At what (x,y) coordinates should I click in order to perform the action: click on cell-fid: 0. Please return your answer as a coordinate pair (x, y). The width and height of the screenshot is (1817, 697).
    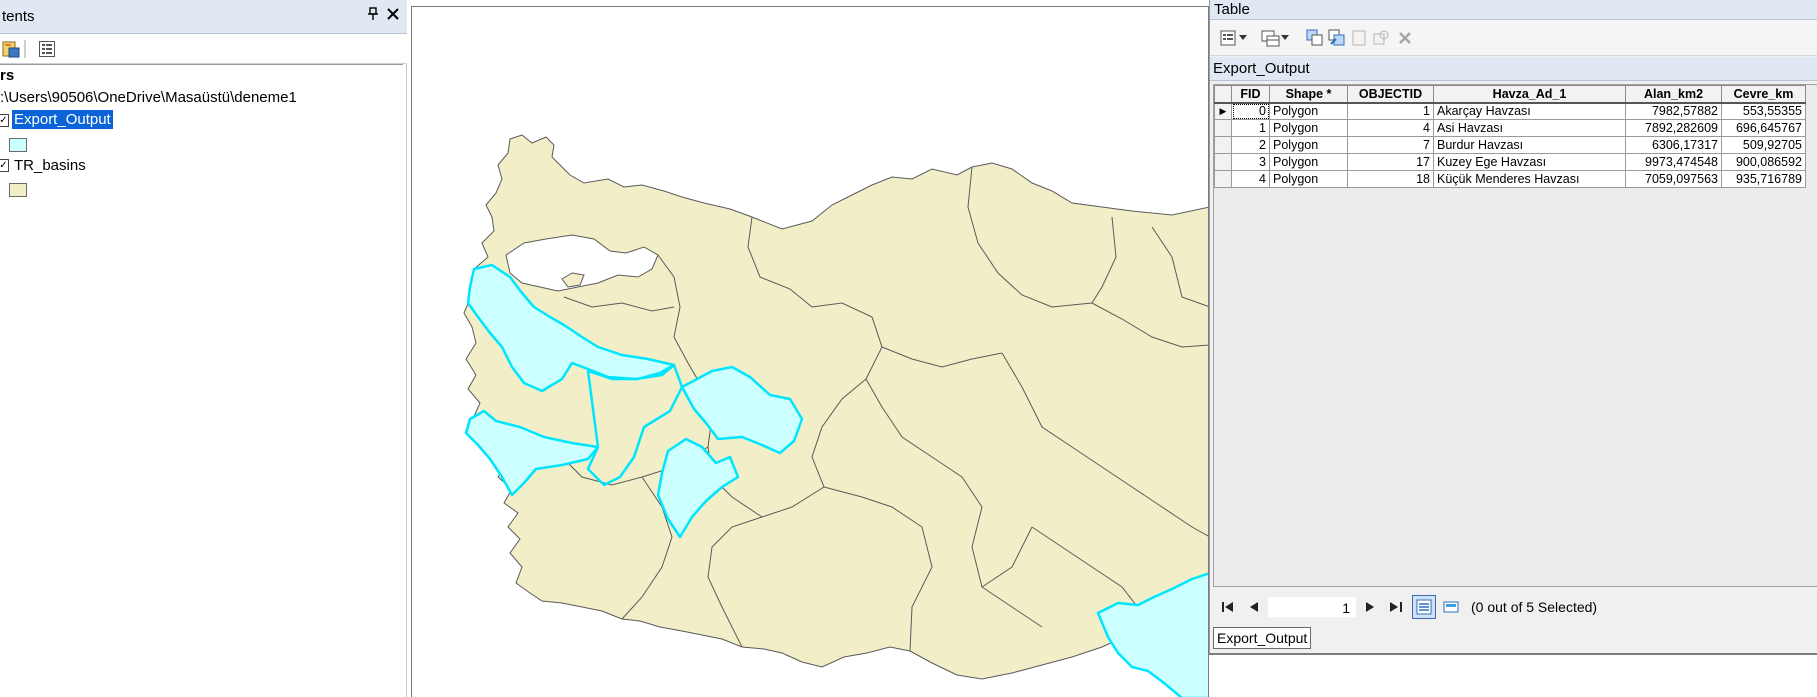
    Looking at the image, I should click on (1250, 111).